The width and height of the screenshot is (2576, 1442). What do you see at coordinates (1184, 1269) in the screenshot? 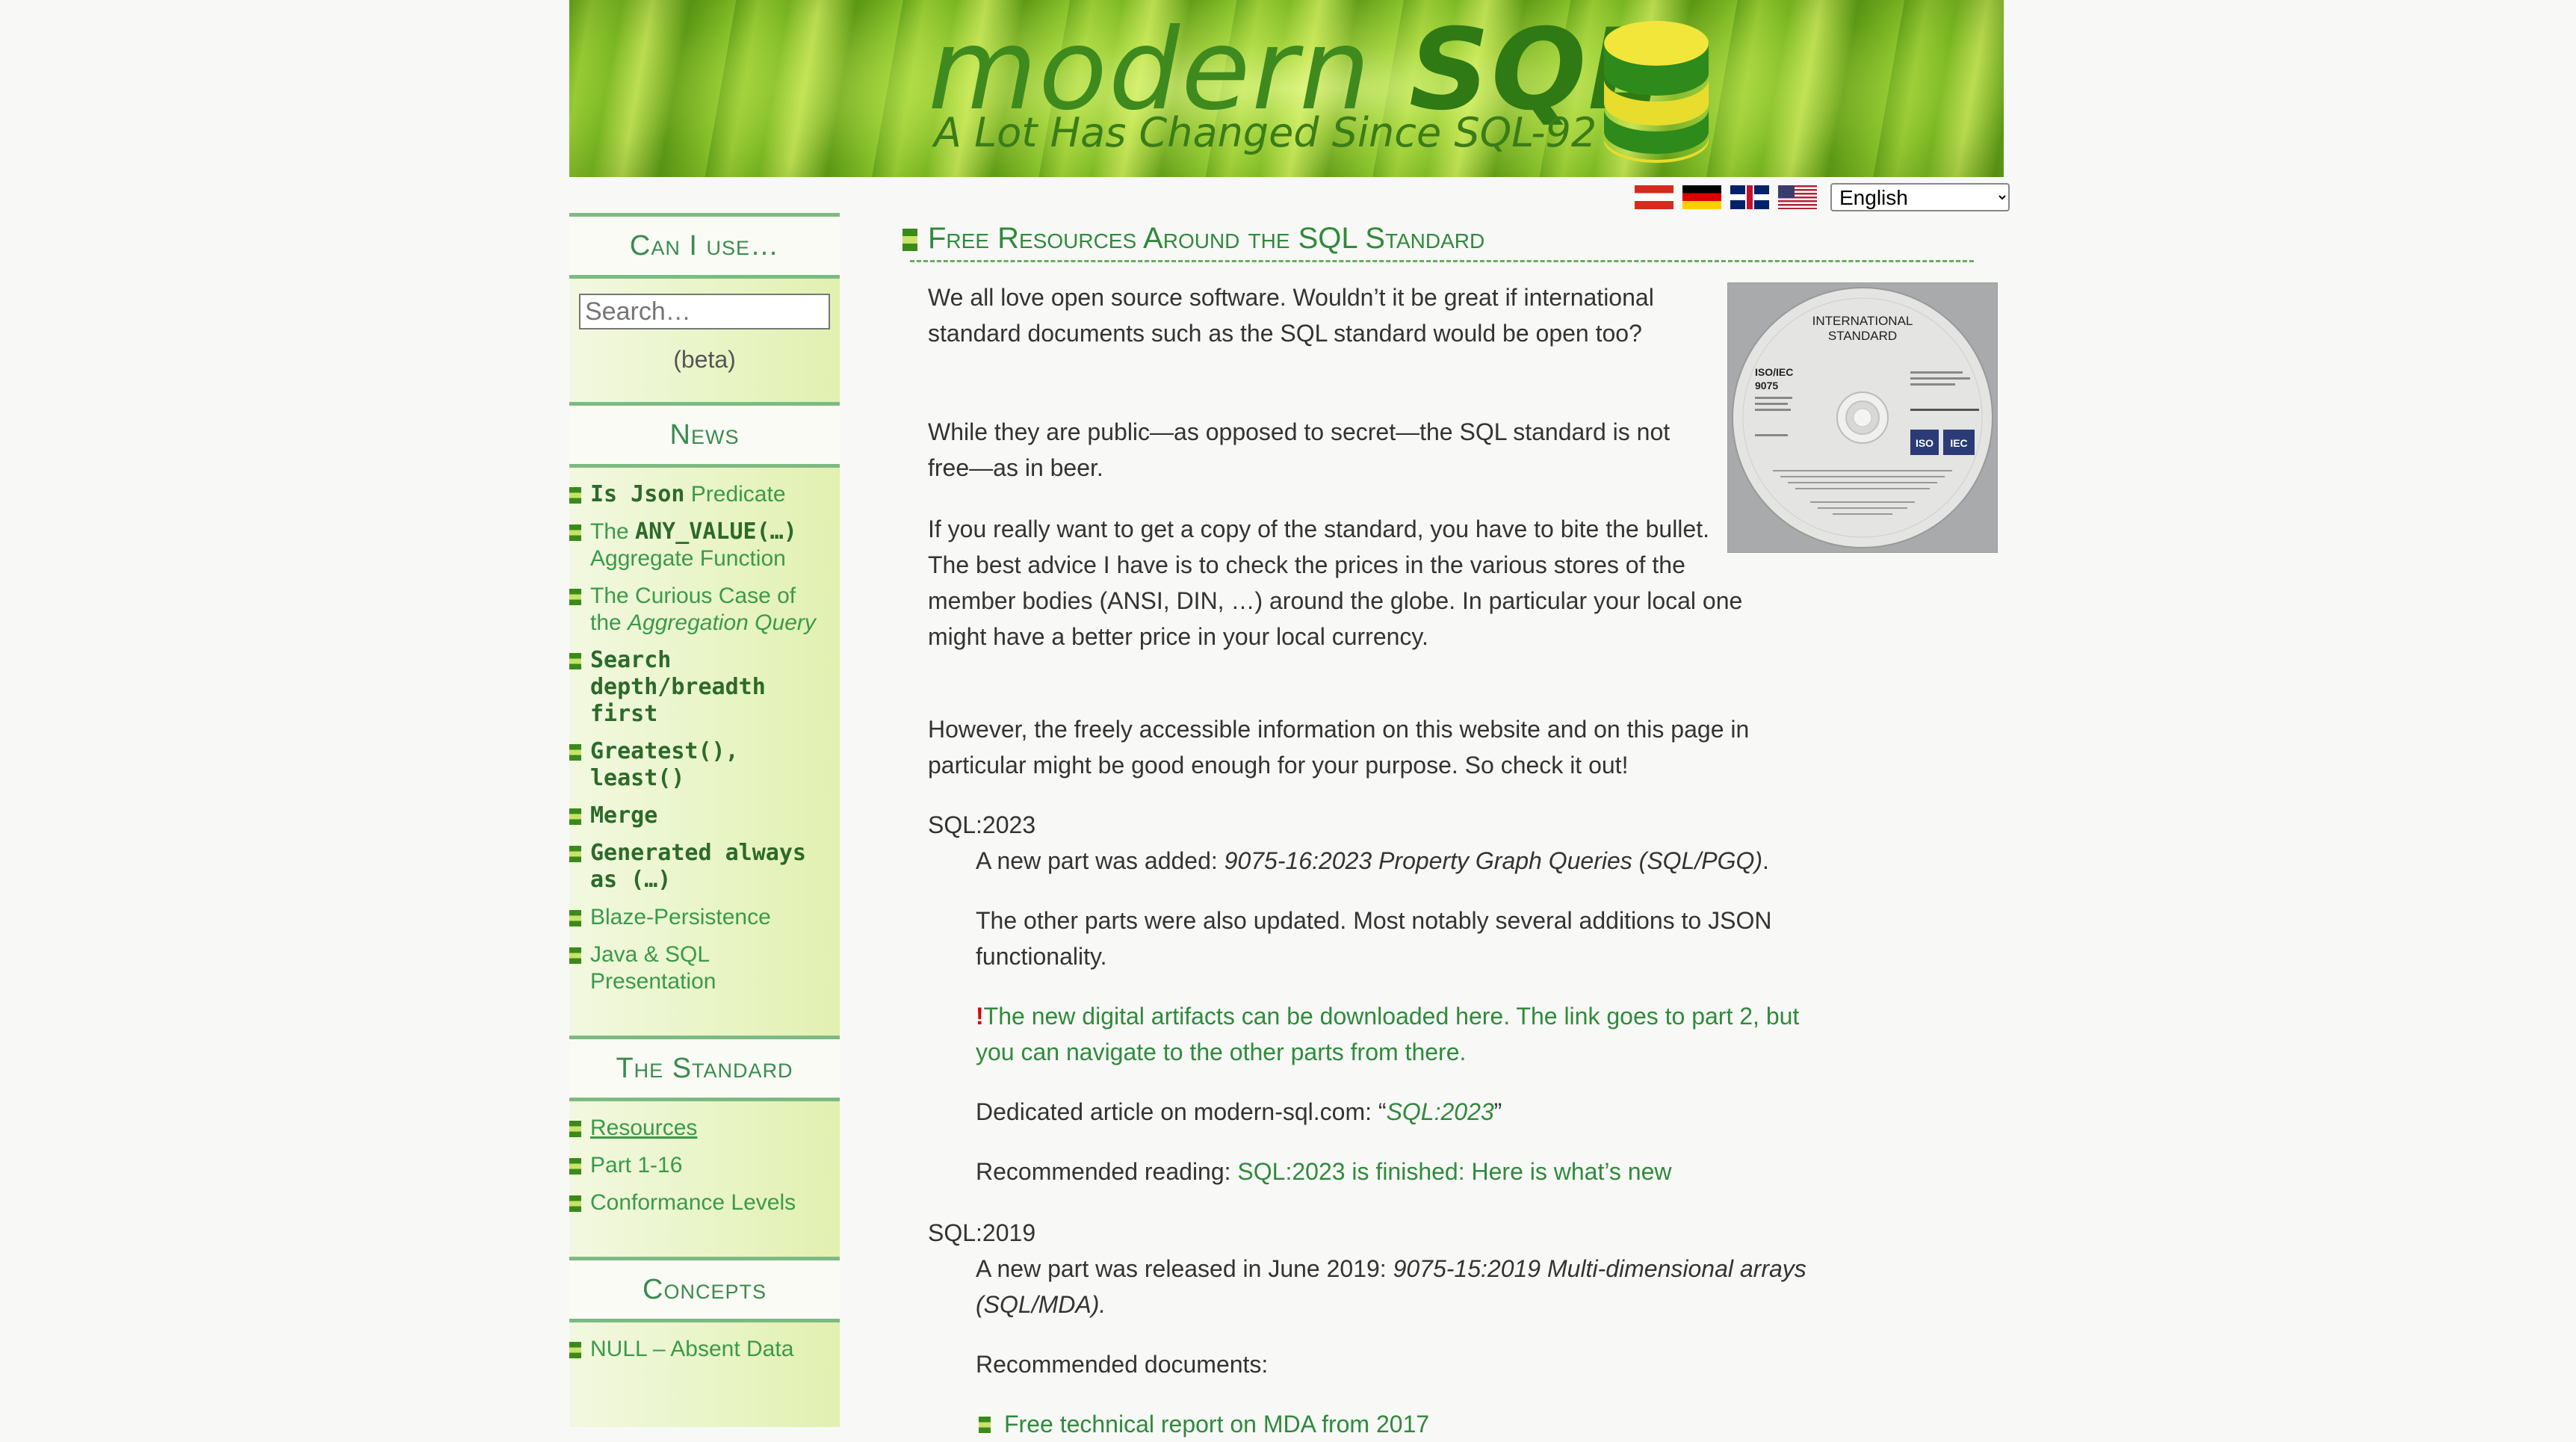
I see `sql2019-new-part-text: A new part was released in June 2019:` at bounding box center [1184, 1269].